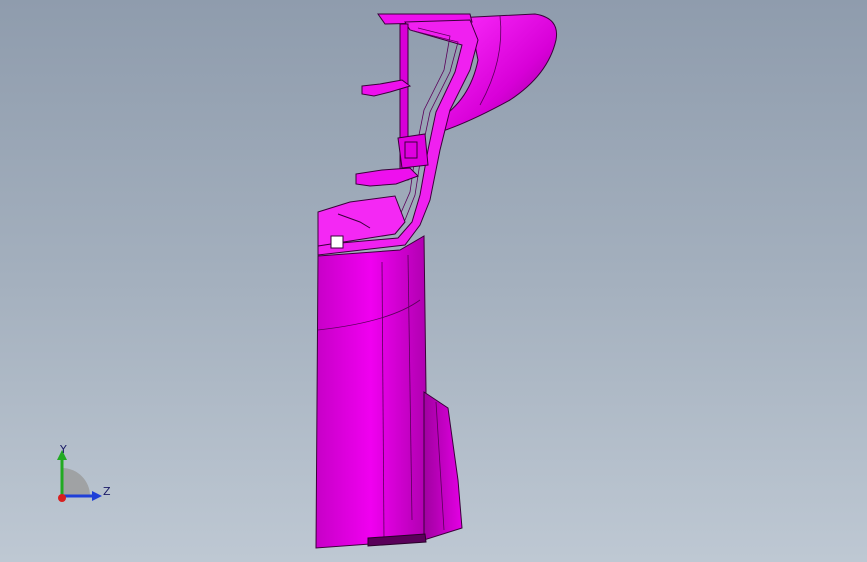 Image resolution: width=867 pixels, height=562 pixels. What do you see at coordinates (76, 482) in the screenshot?
I see `triad-rotation-arc` at bounding box center [76, 482].